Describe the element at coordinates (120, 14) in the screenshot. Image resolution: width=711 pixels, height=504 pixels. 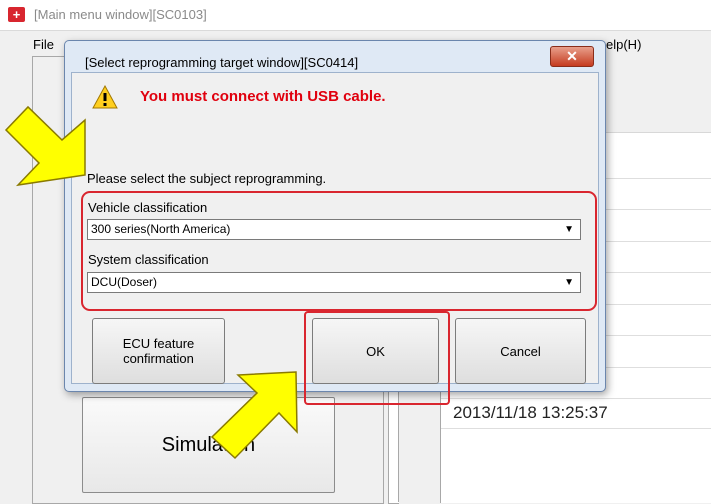
I see `main-window-title: [Main menu window][SC0103]` at that location.